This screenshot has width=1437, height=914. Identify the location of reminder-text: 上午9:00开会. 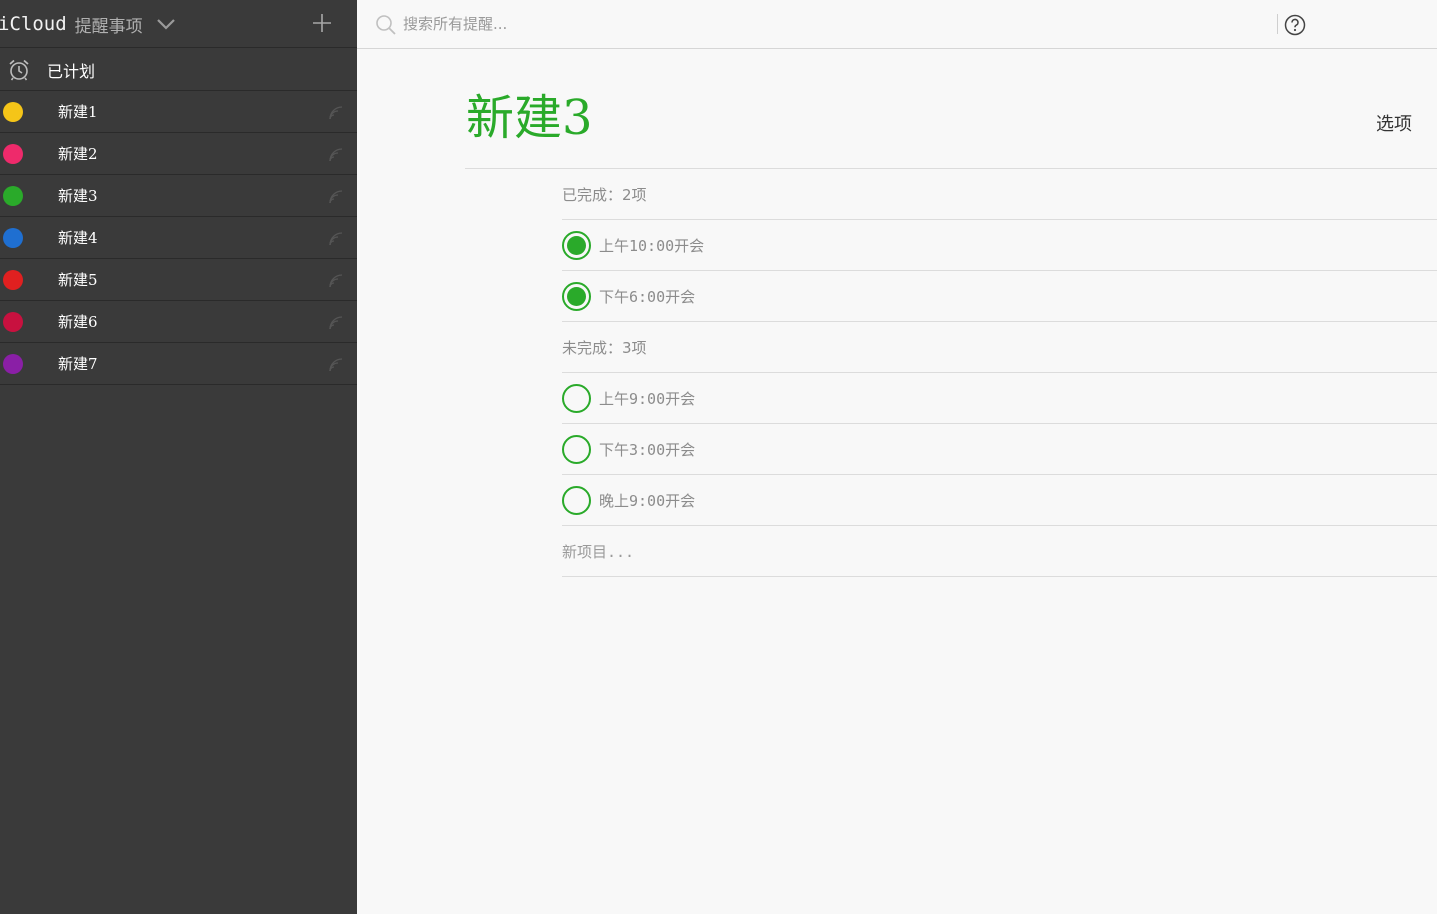
(647, 398).